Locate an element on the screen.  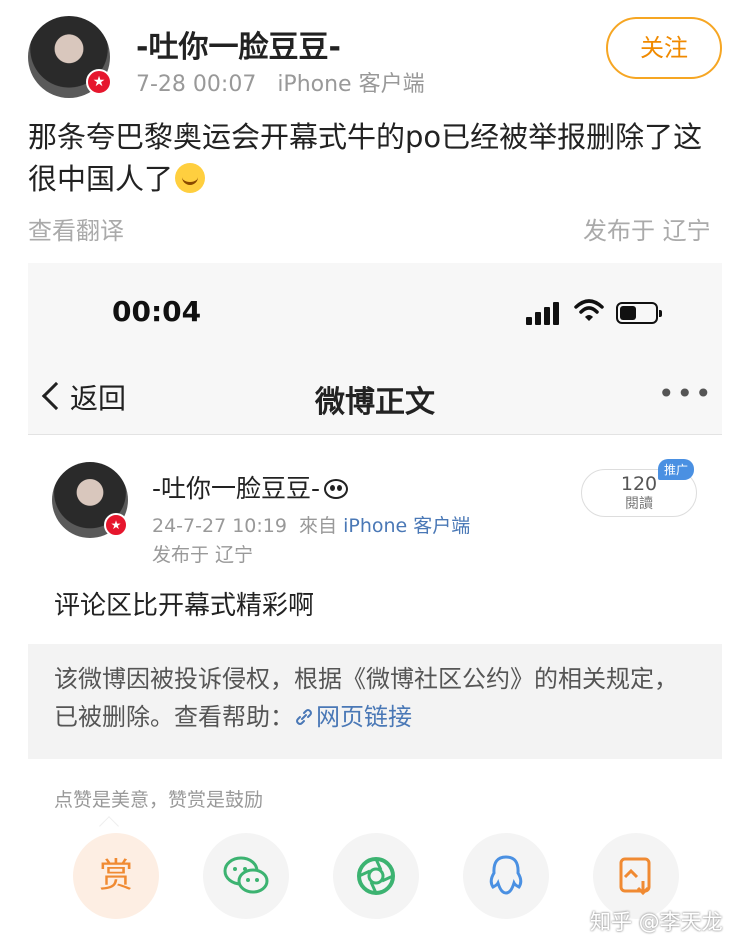
moments-share-button is located at coordinates (376, 876).